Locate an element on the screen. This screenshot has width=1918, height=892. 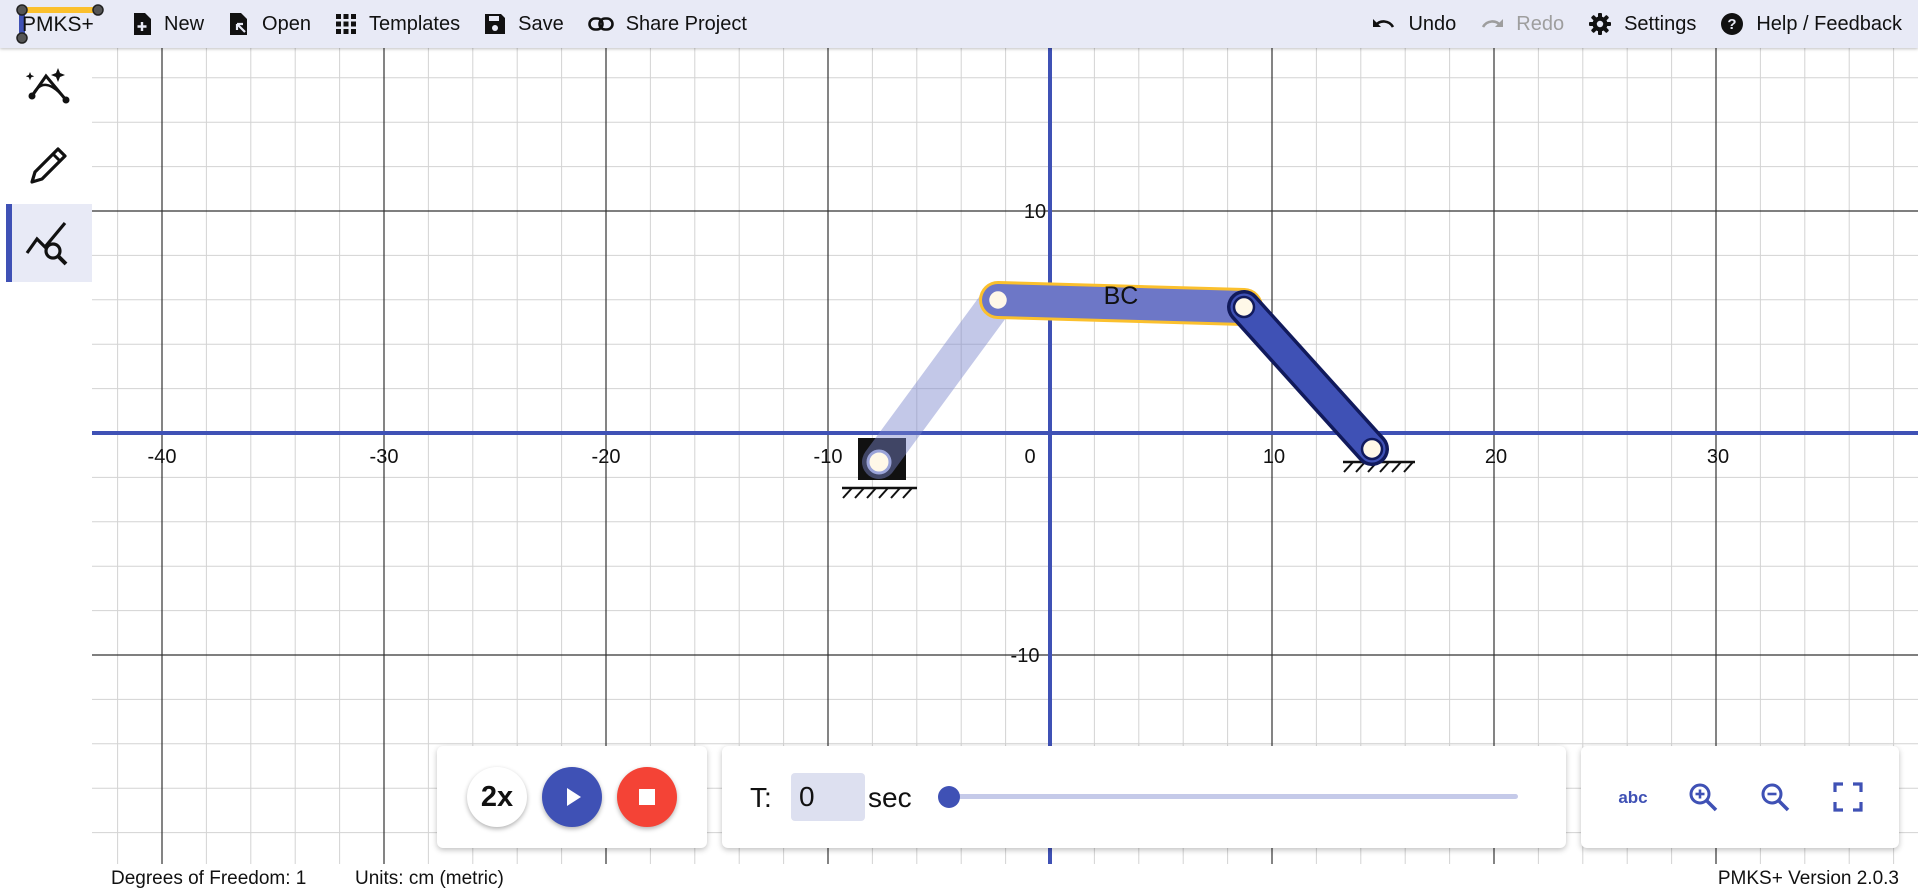
help-icon: ? is located at coordinates (1732, 24).